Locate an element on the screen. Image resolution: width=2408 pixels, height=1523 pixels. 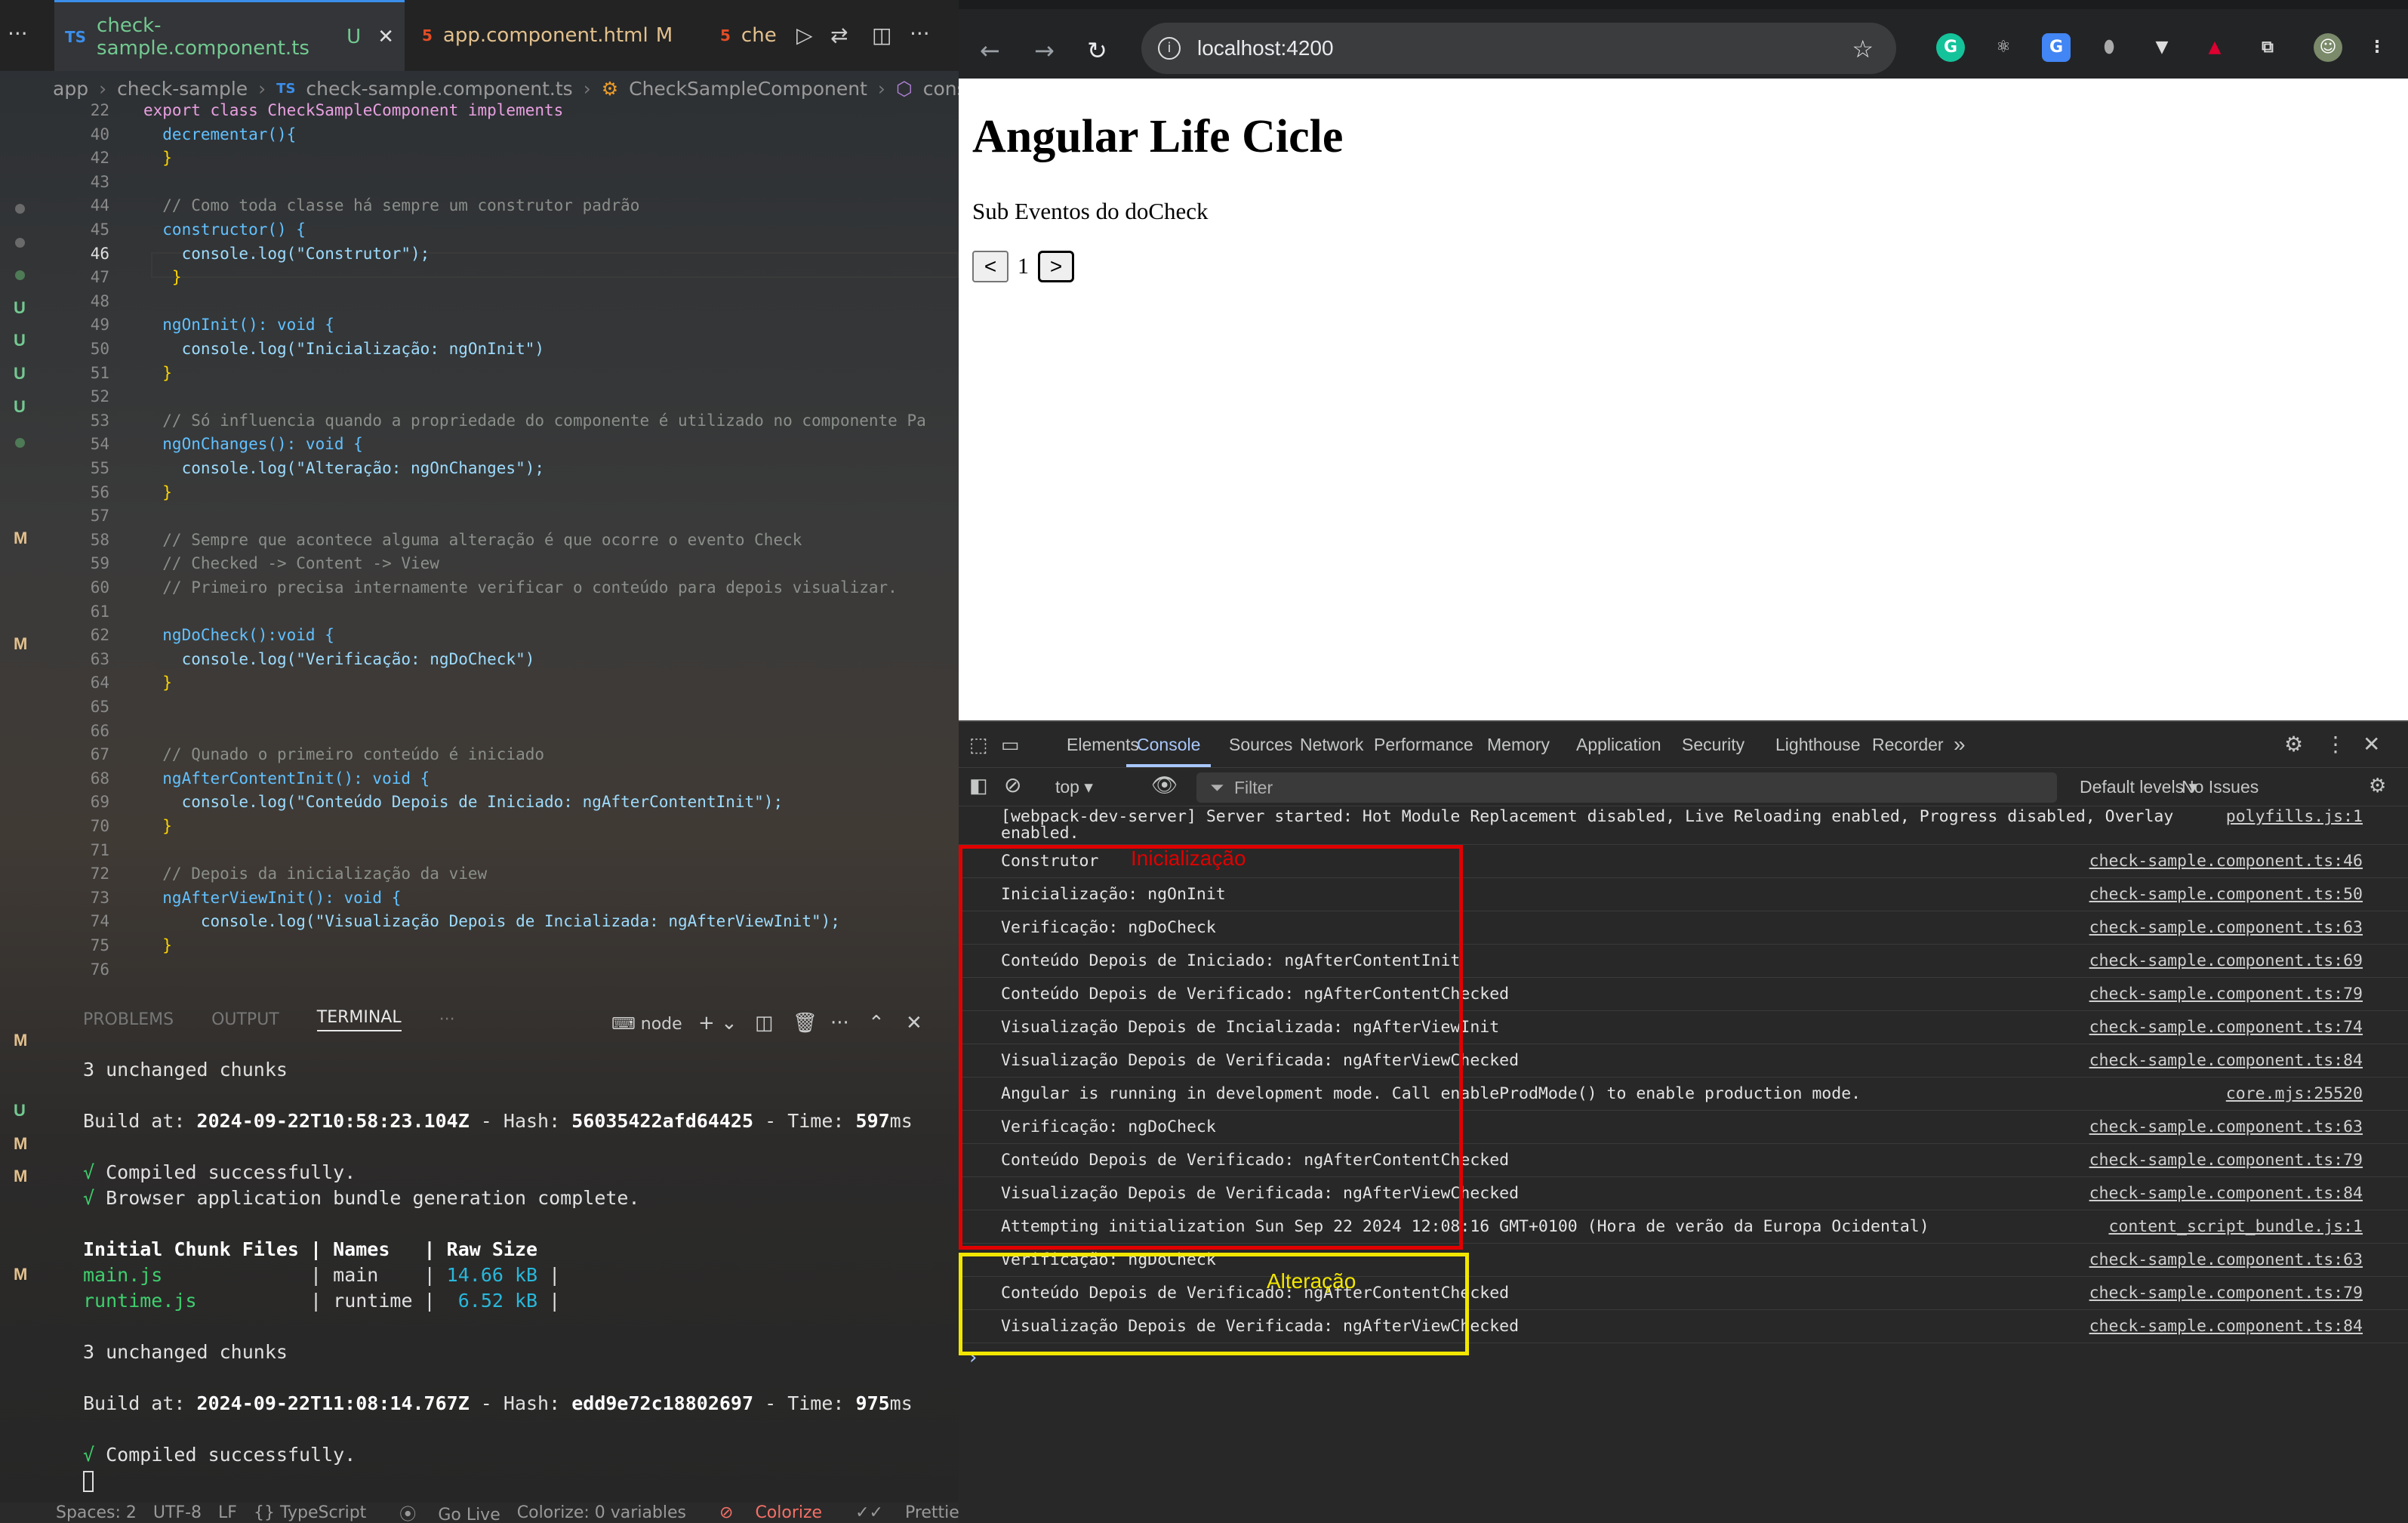
code-line: 76 is located at coordinates (98, 969).